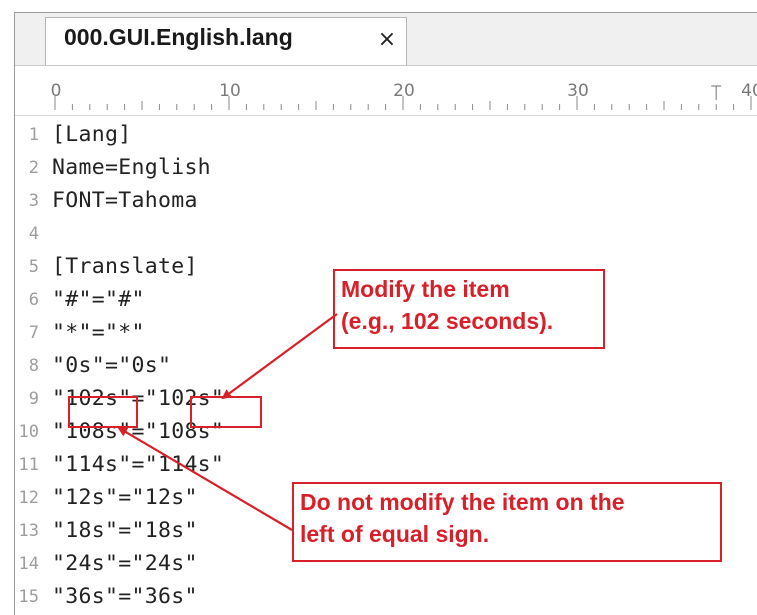 The width and height of the screenshot is (757, 615). What do you see at coordinates (28, 465) in the screenshot?
I see `line-number: 11` at bounding box center [28, 465].